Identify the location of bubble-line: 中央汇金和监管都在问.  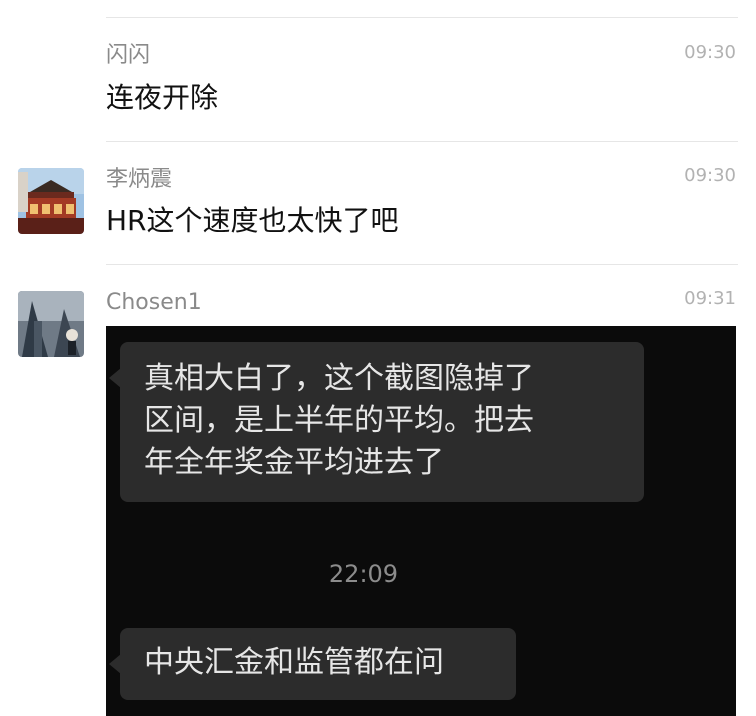
(294, 662).